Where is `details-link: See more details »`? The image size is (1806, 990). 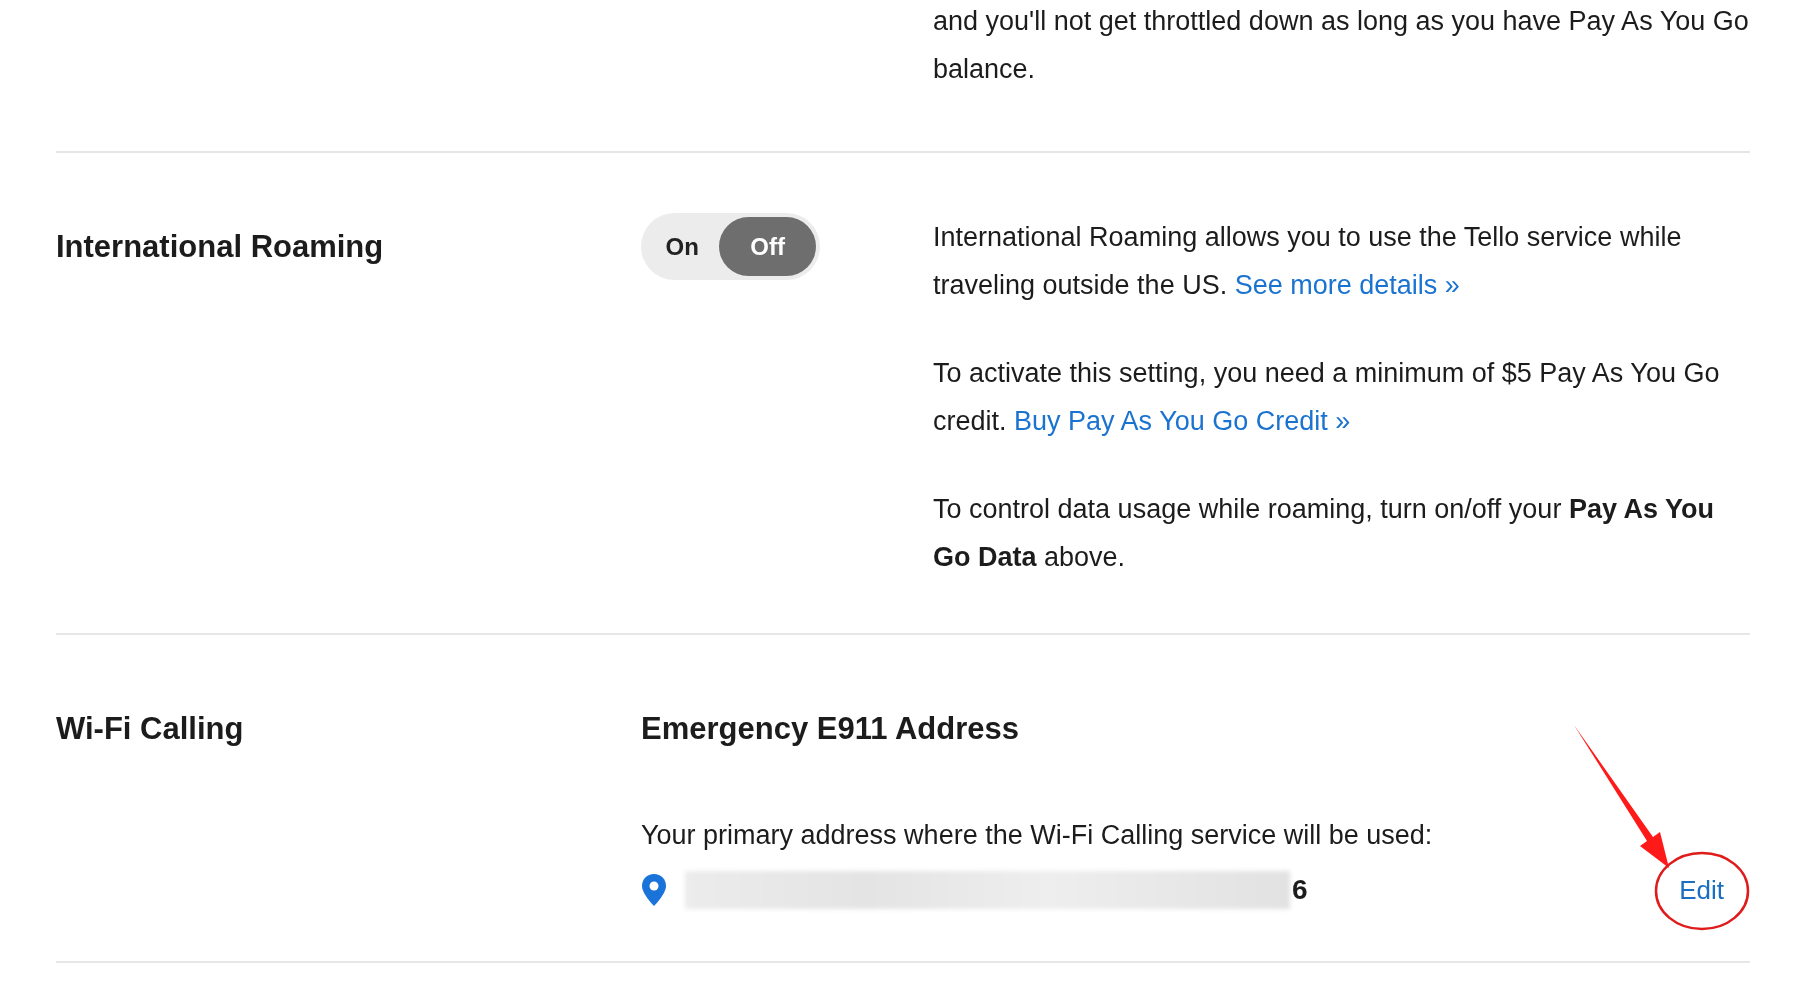
details-link: See more details » is located at coordinates (1347, 285).